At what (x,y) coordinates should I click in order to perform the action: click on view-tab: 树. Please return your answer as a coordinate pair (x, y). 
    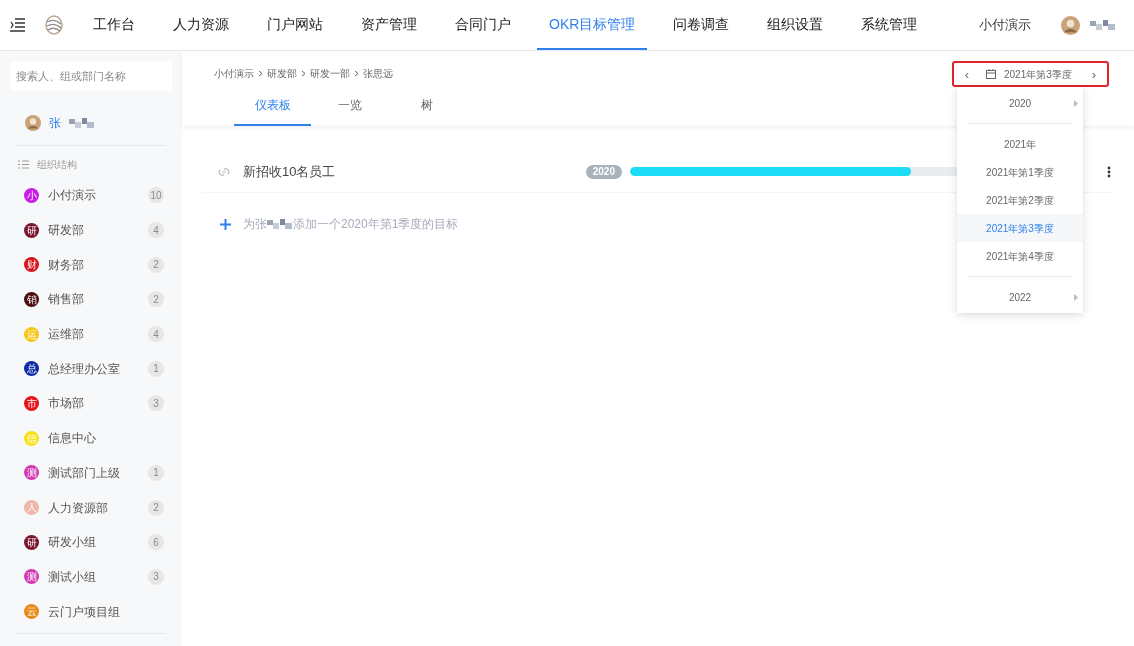
    Looking at the image, I should click on (426, 110).